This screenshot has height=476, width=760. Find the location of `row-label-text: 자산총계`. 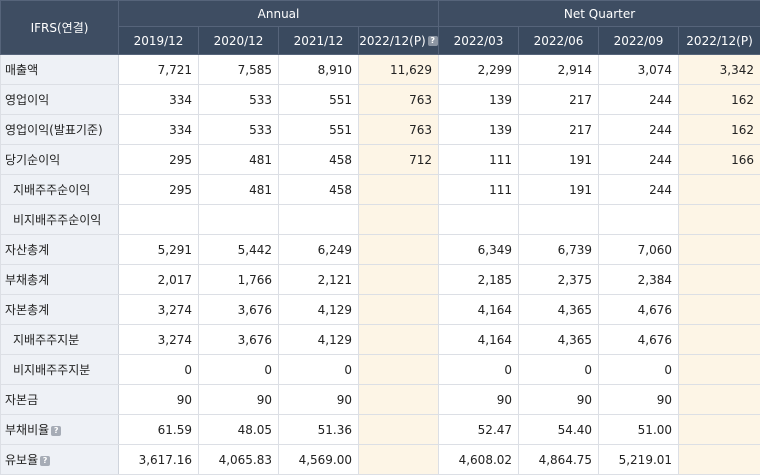

row-label-text: 자산총계 is located at coordinates (27, 250).